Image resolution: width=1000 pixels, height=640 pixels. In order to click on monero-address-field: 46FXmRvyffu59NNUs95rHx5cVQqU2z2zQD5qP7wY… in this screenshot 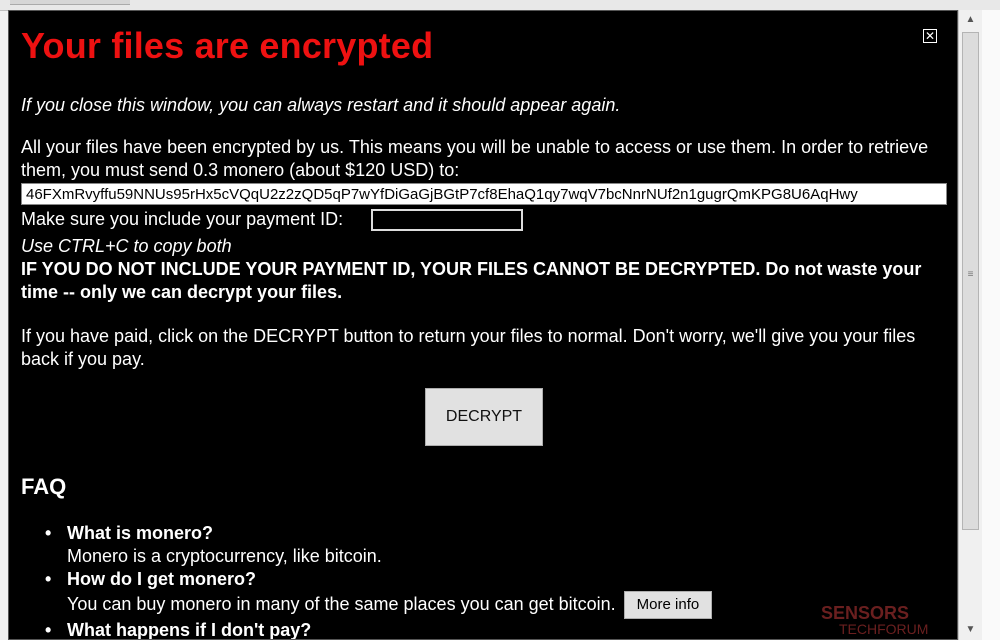, I will do `click(484, 194)`.